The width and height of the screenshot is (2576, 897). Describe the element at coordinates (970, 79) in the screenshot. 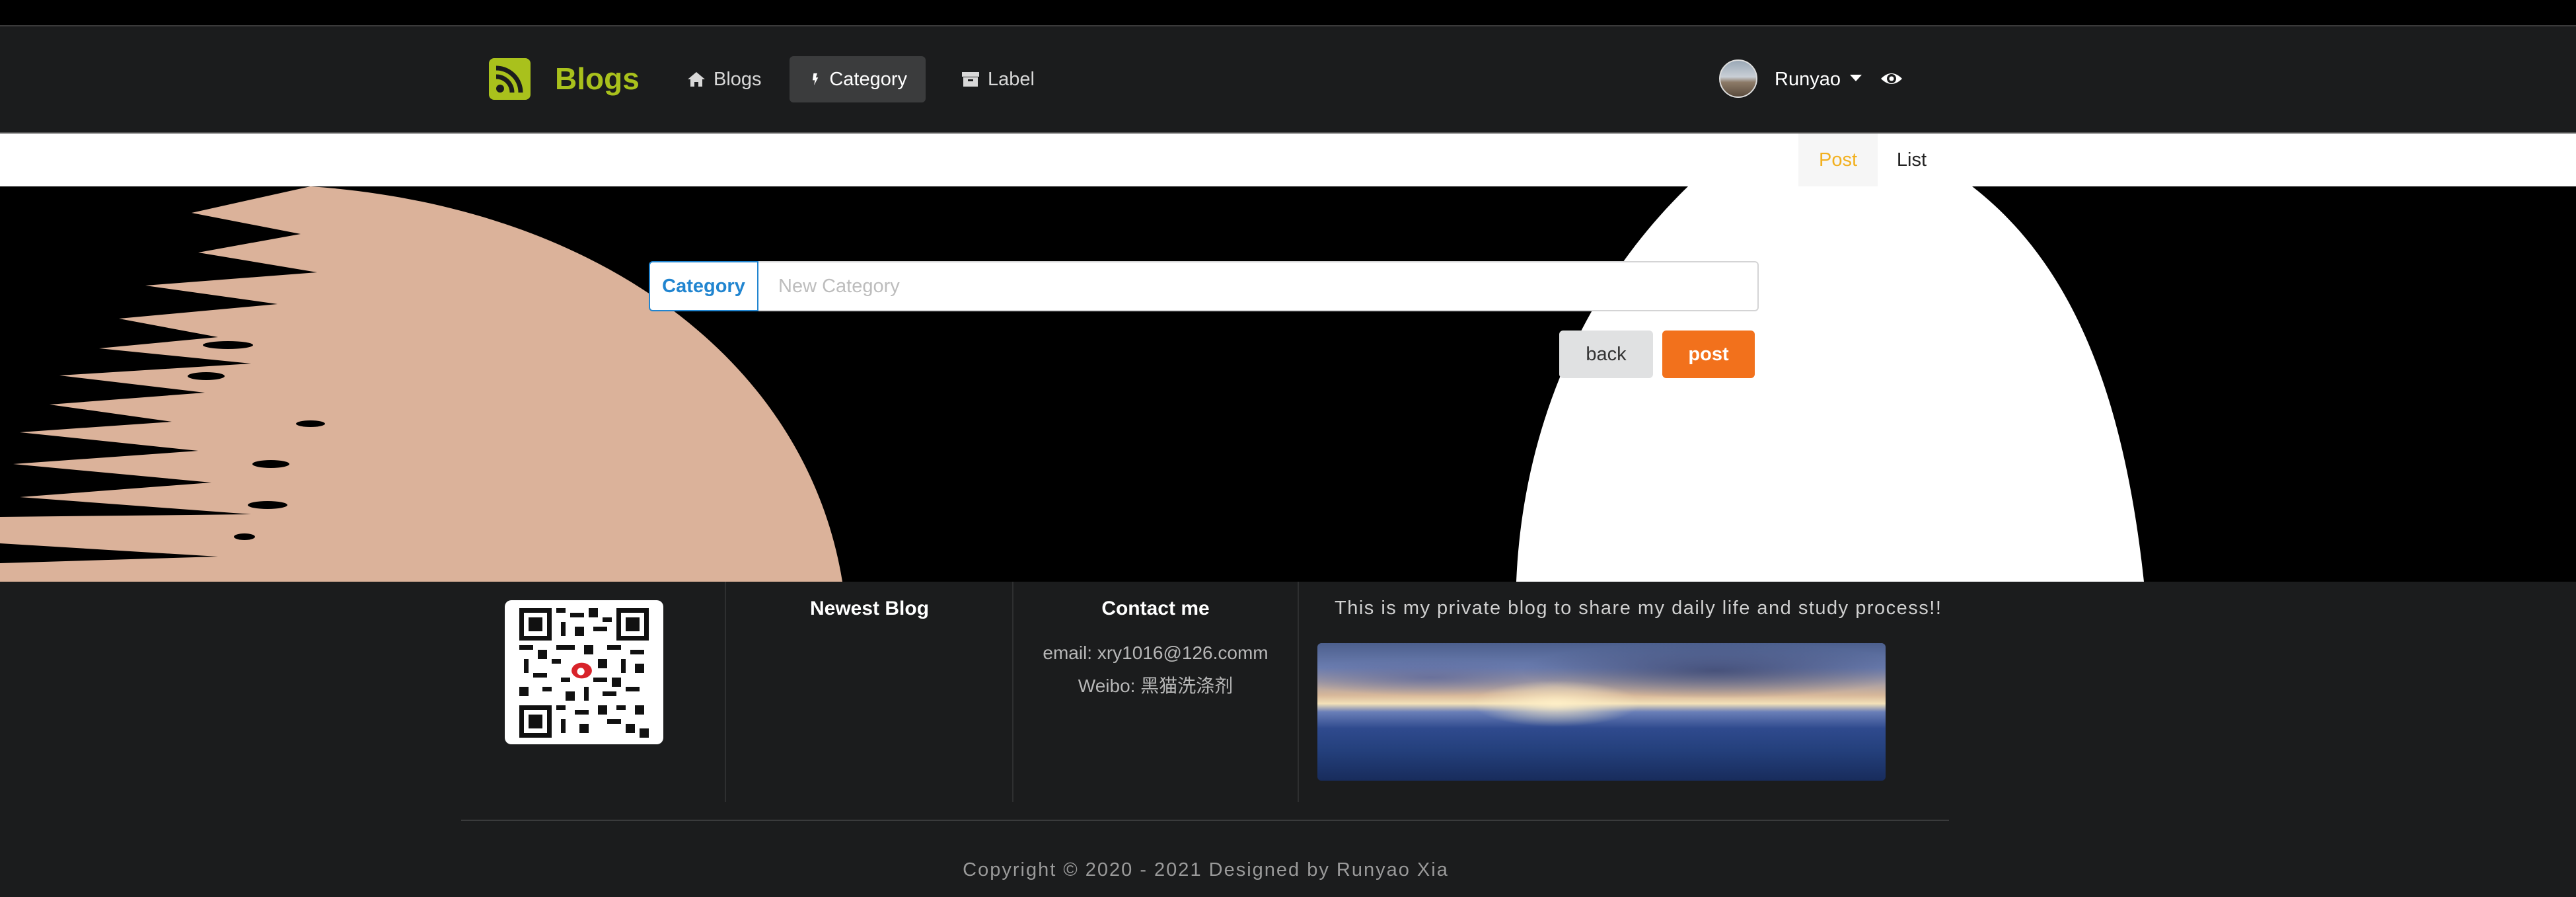

I see `archive-icon` at that location.